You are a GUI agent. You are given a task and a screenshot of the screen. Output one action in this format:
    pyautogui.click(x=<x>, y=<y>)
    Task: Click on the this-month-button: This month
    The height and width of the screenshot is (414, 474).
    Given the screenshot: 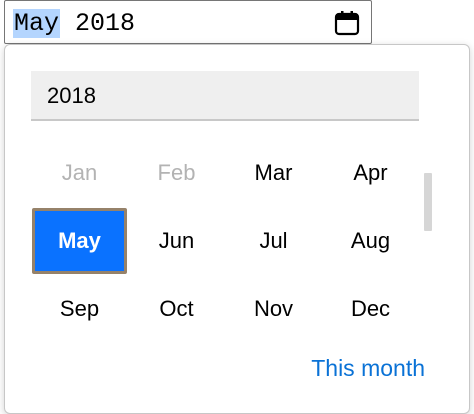 What is the action you would take?
    pyautogui.click(x=368, y=368)
    